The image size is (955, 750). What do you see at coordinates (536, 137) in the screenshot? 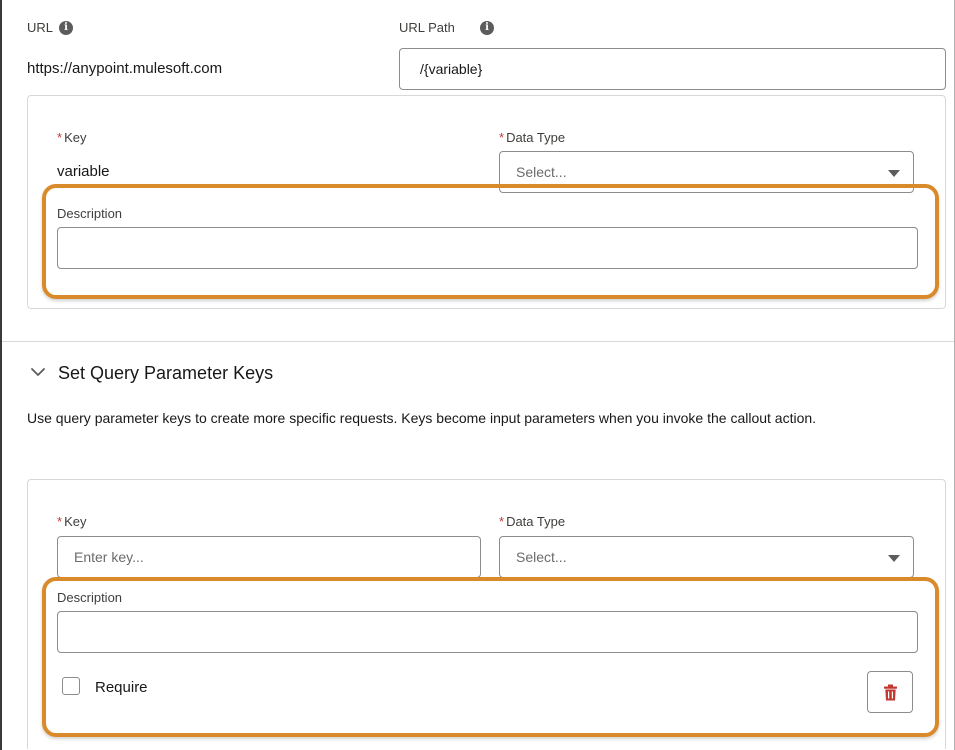
I see `data-type-label-text: Data Type` at bounding box center [536, 137].